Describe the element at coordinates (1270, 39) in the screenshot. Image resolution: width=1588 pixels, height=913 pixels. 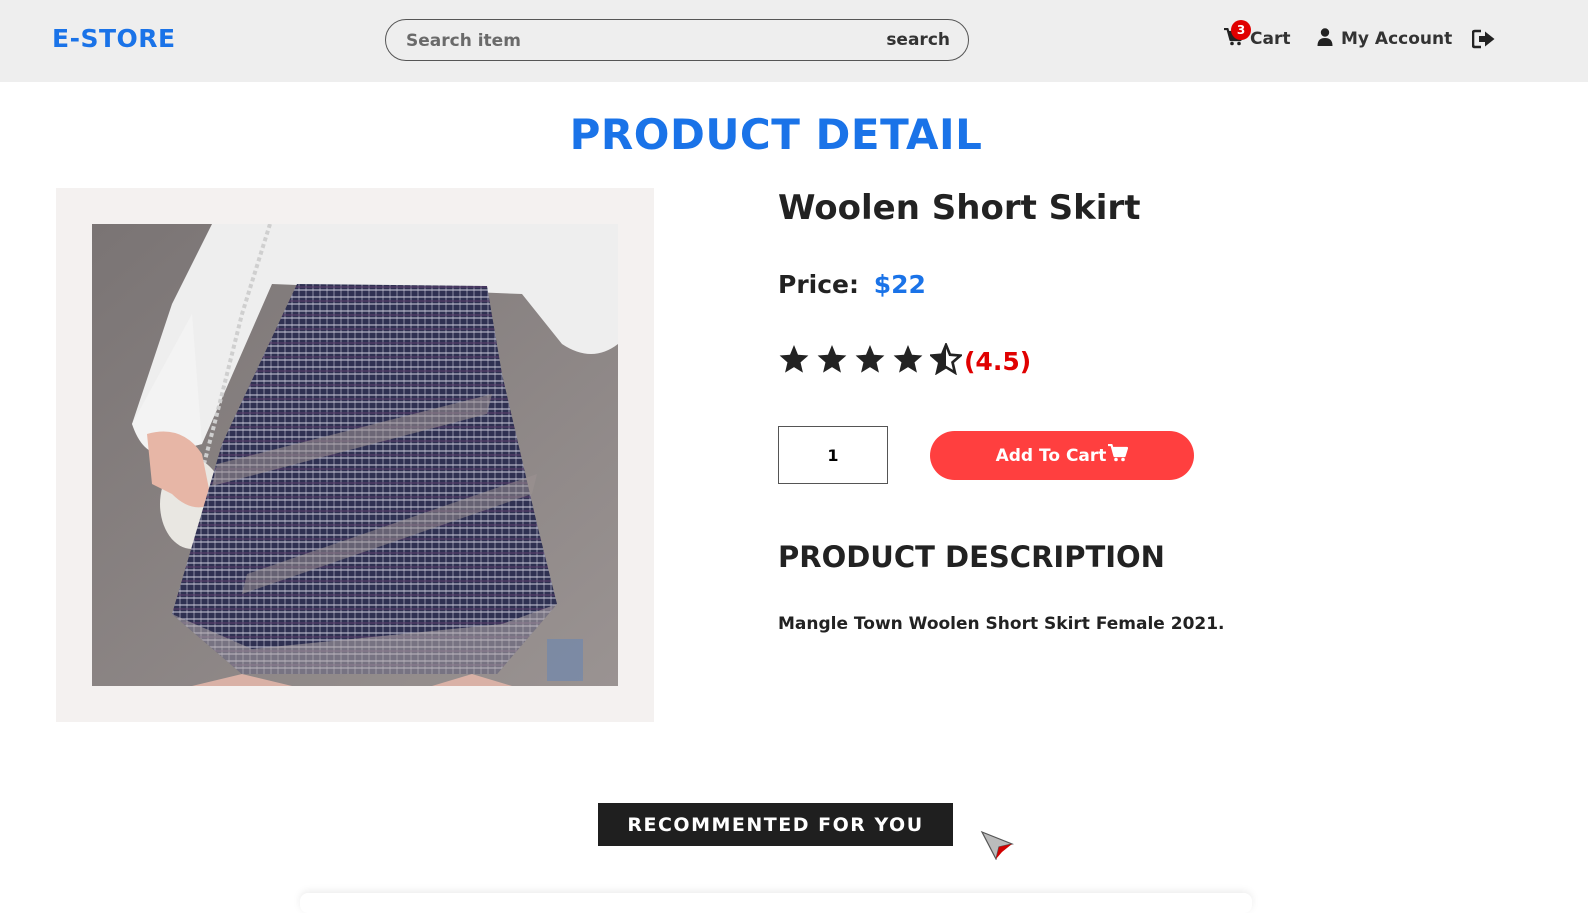
I see `cart-label: Cart` at that location.